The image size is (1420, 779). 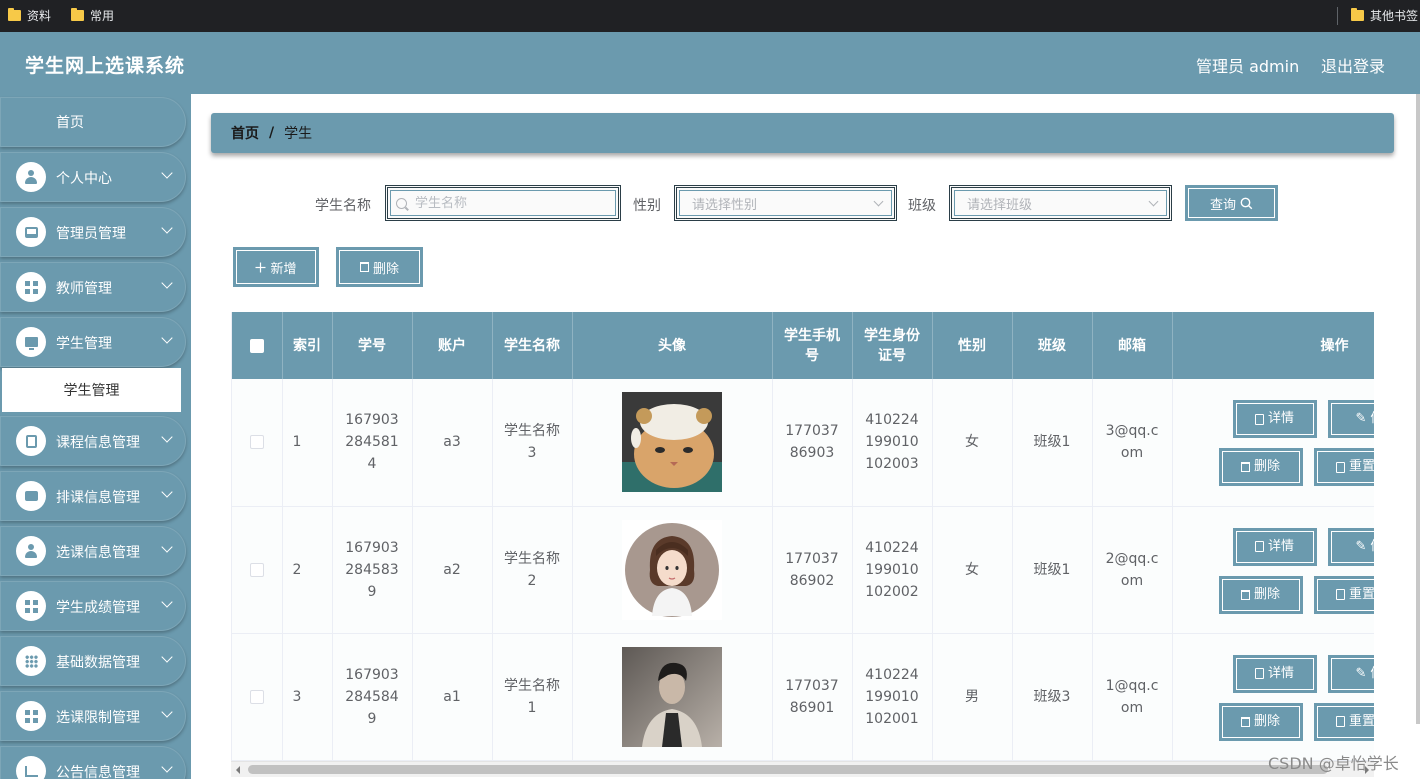 I want to click on sidebar-item-label: 个人中心, so click(x=84, y=179).